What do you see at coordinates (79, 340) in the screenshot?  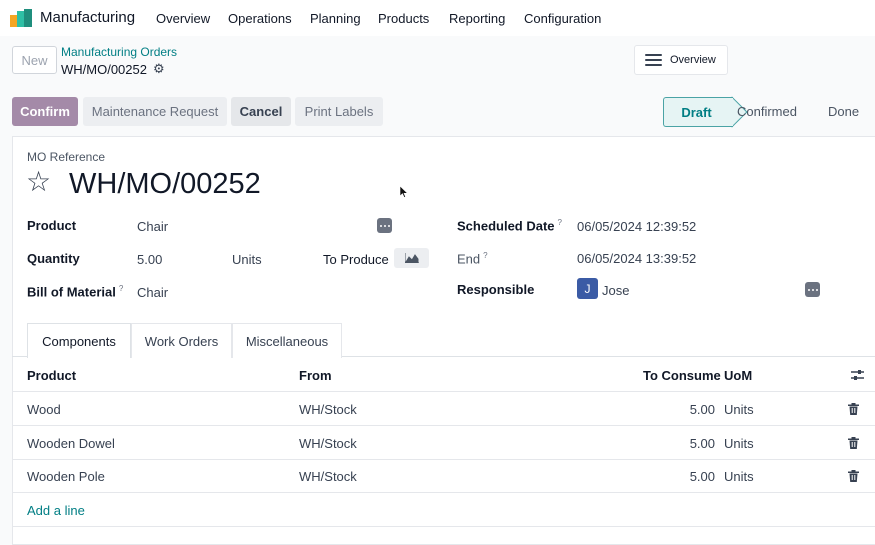 I see `tab-components: Components` at bounding box center [79, 340].